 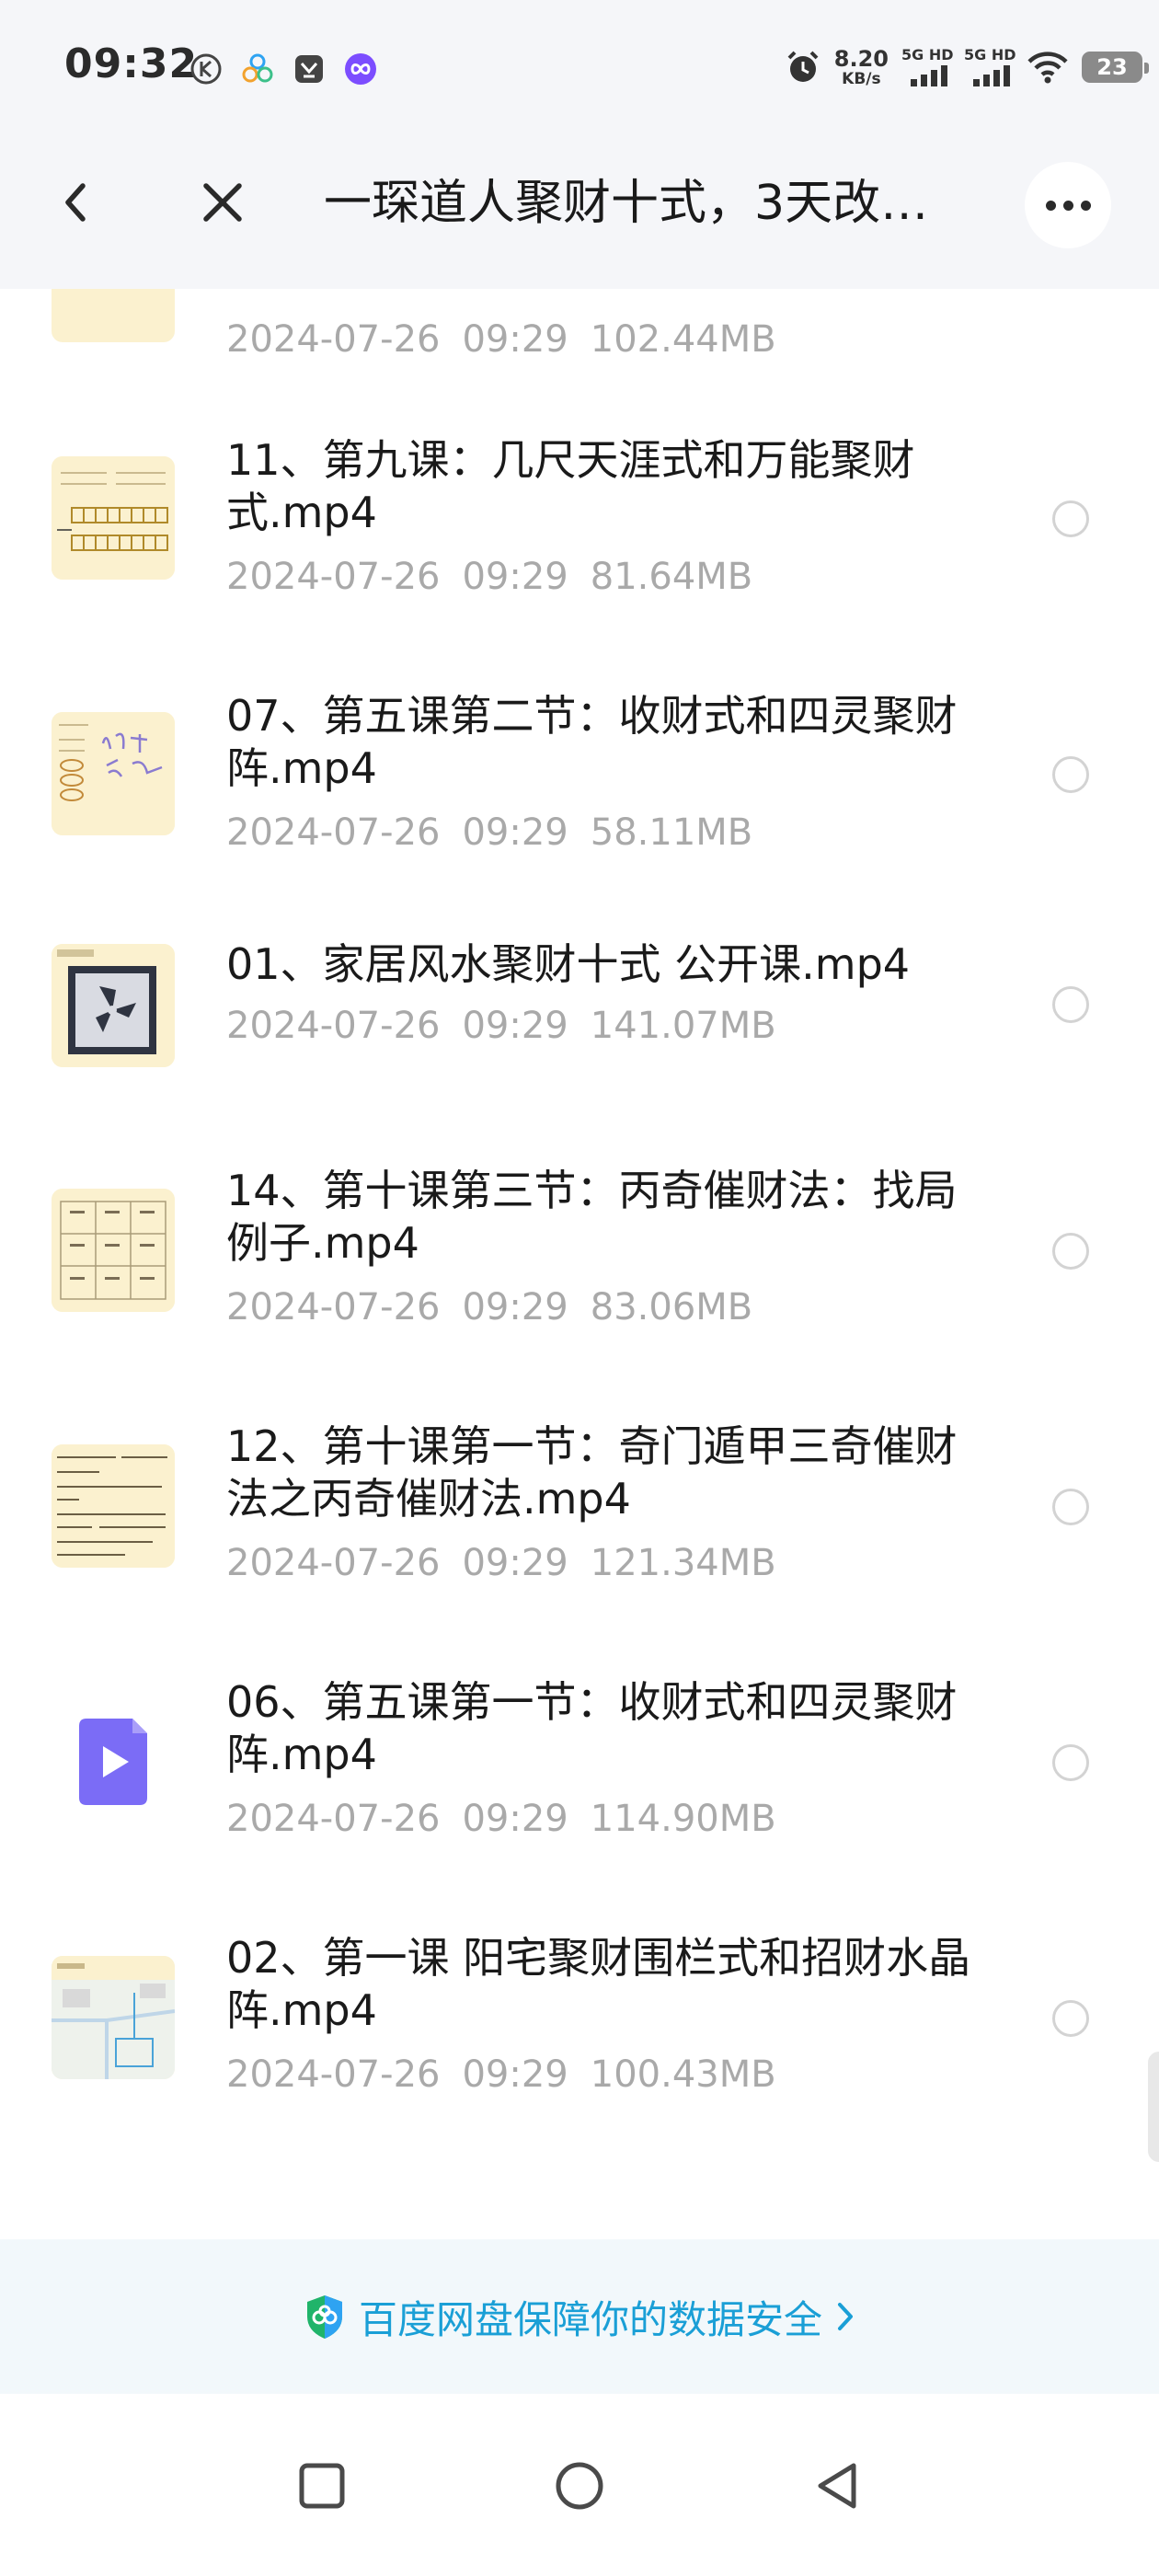 I want to click on home-button, so click(x=579, y=2486).